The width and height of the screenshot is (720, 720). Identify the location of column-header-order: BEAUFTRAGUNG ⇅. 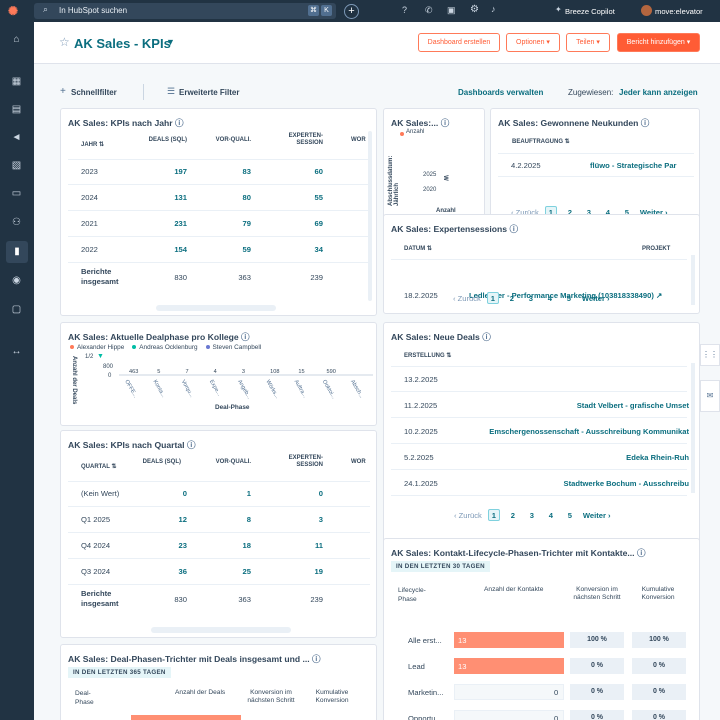
(541, 142).